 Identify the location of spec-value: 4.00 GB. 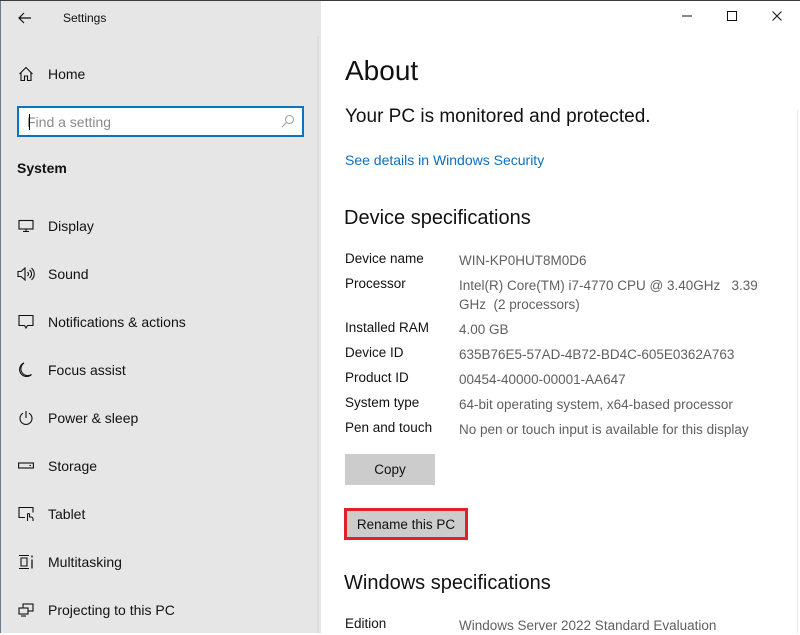
(484, 329).